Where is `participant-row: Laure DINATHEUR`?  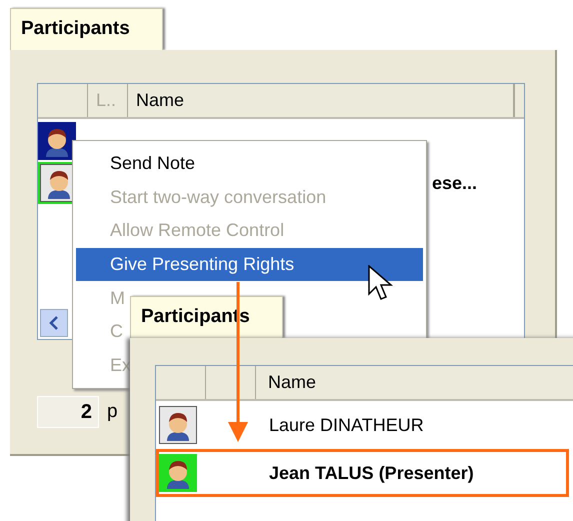
participant-row: Laure DINATHEUR is located at coordinates (362, 425).